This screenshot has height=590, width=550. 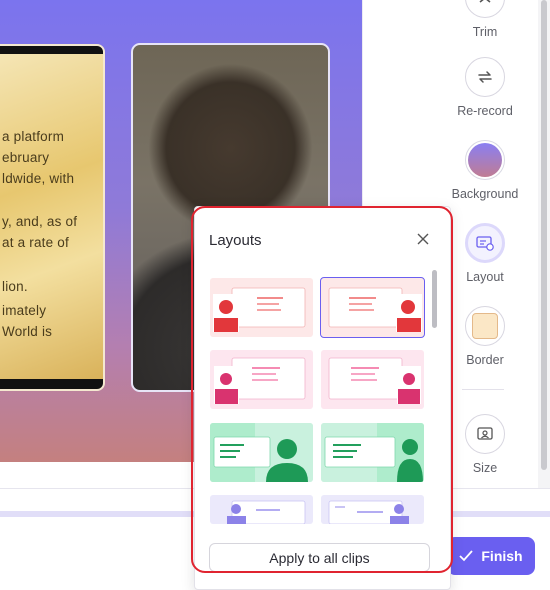 What do you see at coordinates (485, 360) in the screenshot?
I see `tool-label: Border` at bounding box center [485, 360].